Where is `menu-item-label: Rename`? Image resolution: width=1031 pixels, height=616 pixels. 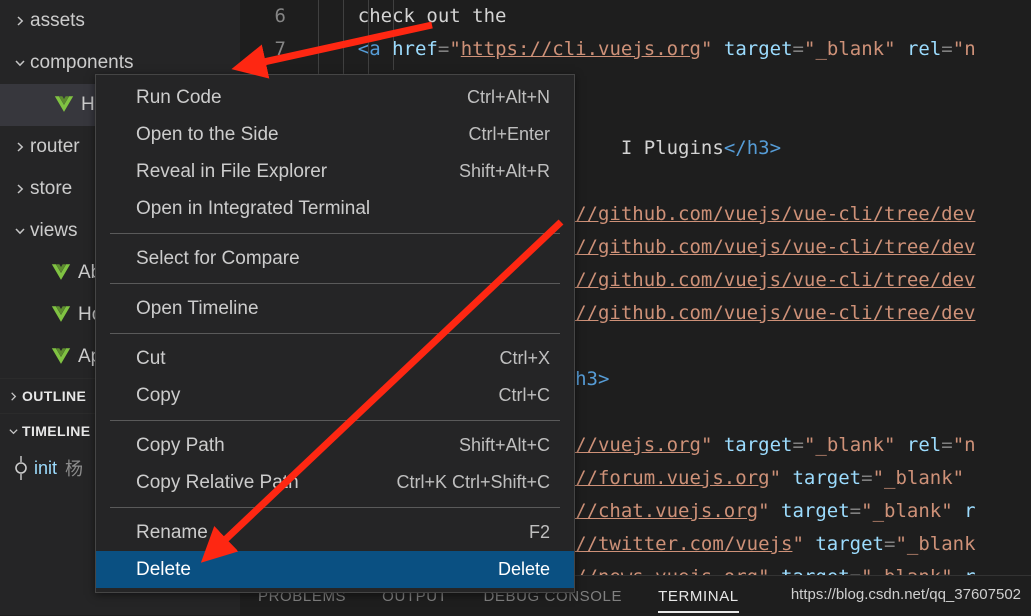 menu-item-label: Rename is located at coordinates (172, 532).